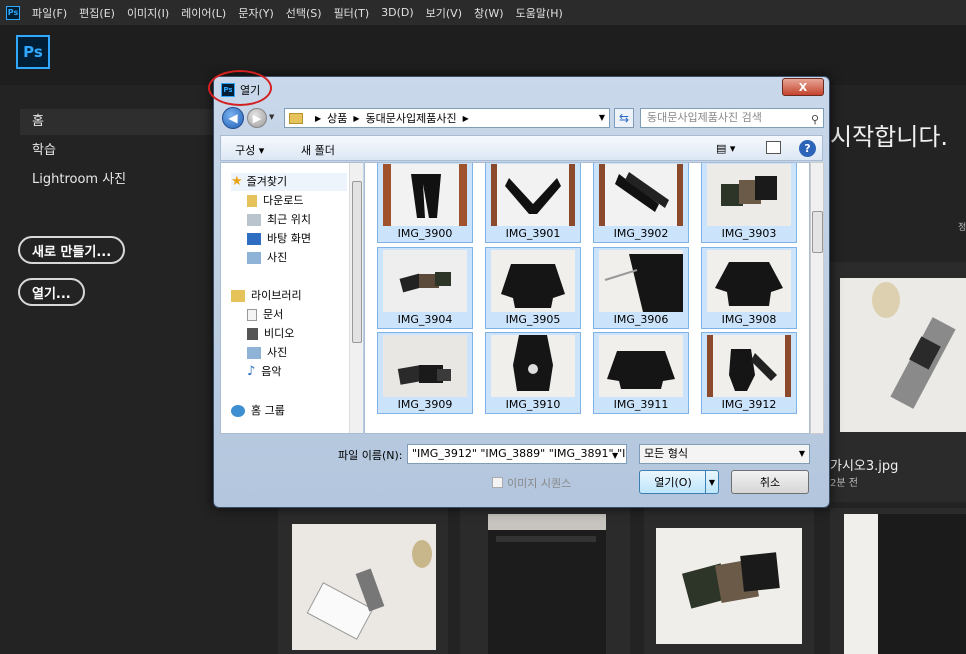  Describe the element at coordinates (889, 137) in the screenshot. I see `welcome-text: 시작합니다.` at that location.